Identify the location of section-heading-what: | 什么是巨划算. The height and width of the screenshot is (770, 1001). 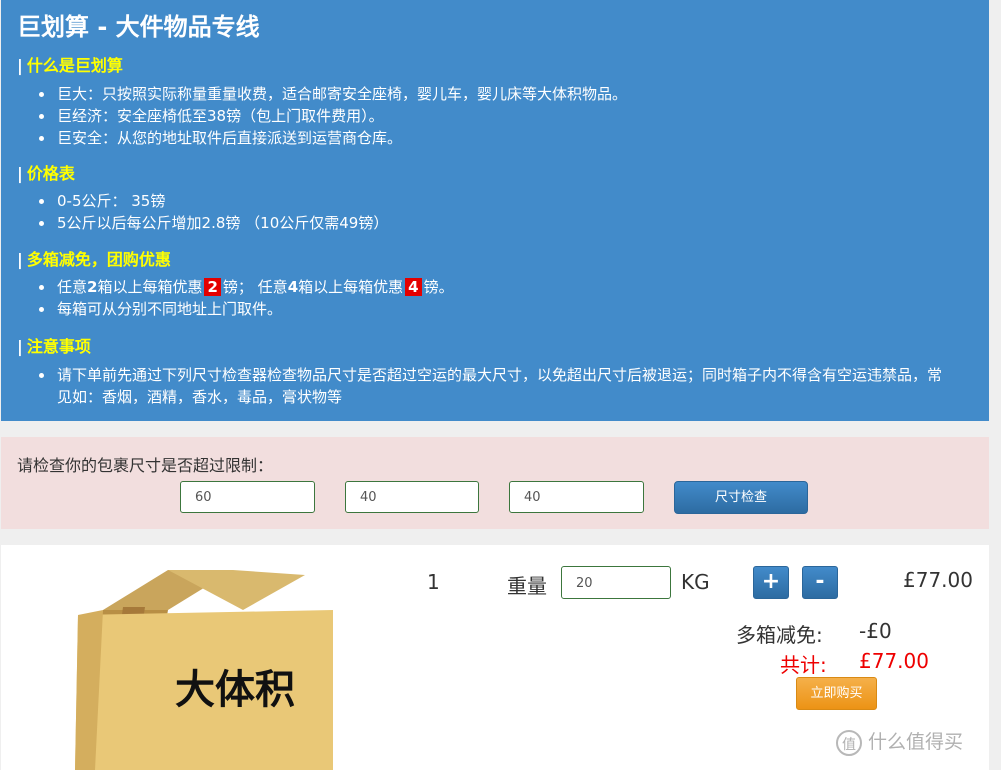
(70, 65).